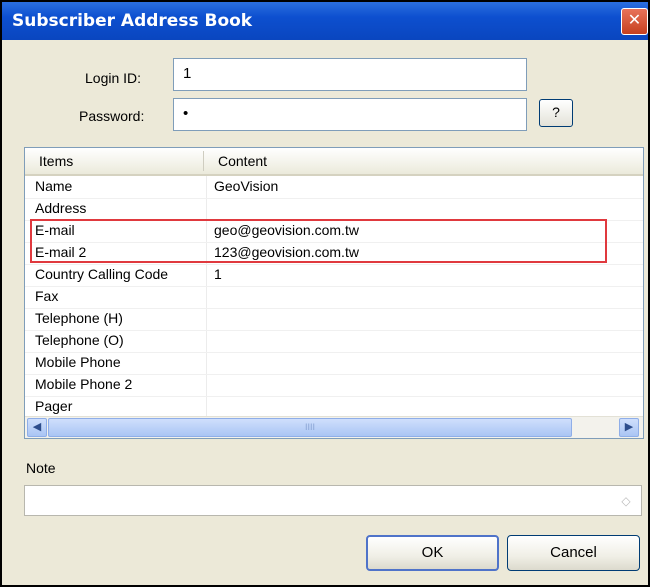 The width and height of the screenshot is (650, 587). I want to click on horizontal-scrollbar: ◀ IIII ▶, so click(334, 427).